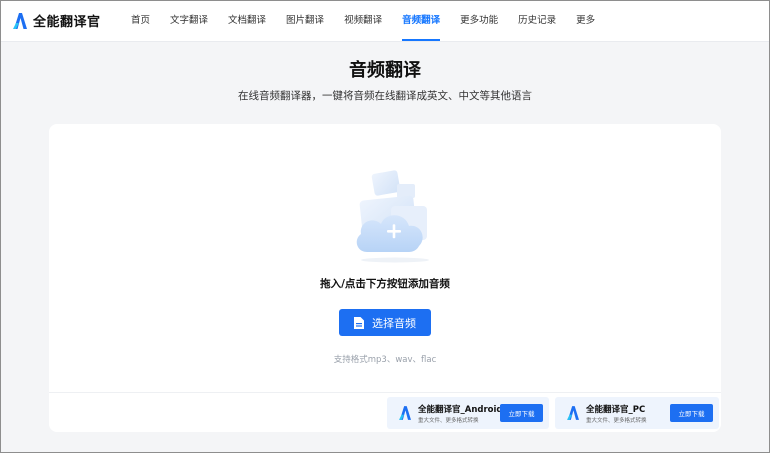 This screenshot has width=770, height=453. Describe the element at coordinates (67, 22) in the screenshot. I see `brand-name: 全能翻译官` at that location.